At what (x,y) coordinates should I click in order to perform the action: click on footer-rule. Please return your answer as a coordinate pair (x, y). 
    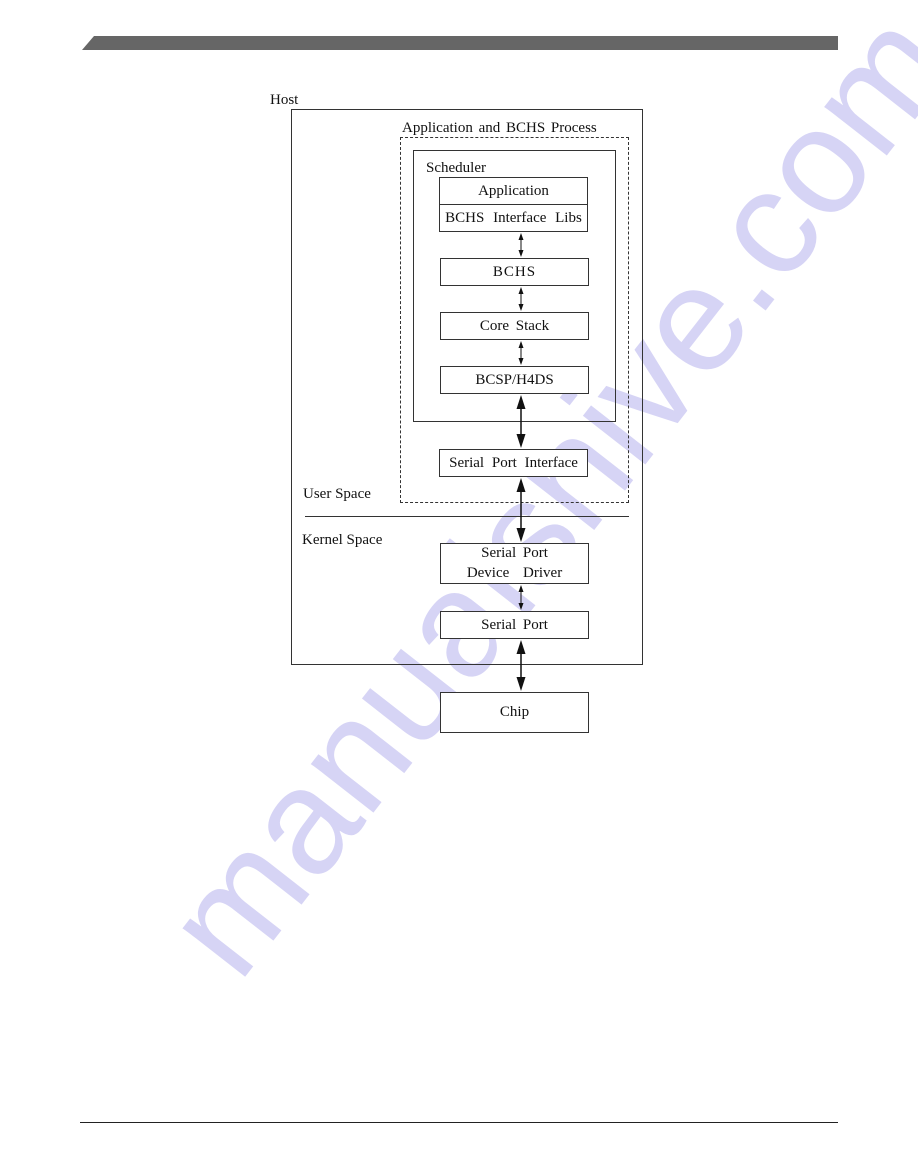
    Looking at the image, I should click on (459, 1122).